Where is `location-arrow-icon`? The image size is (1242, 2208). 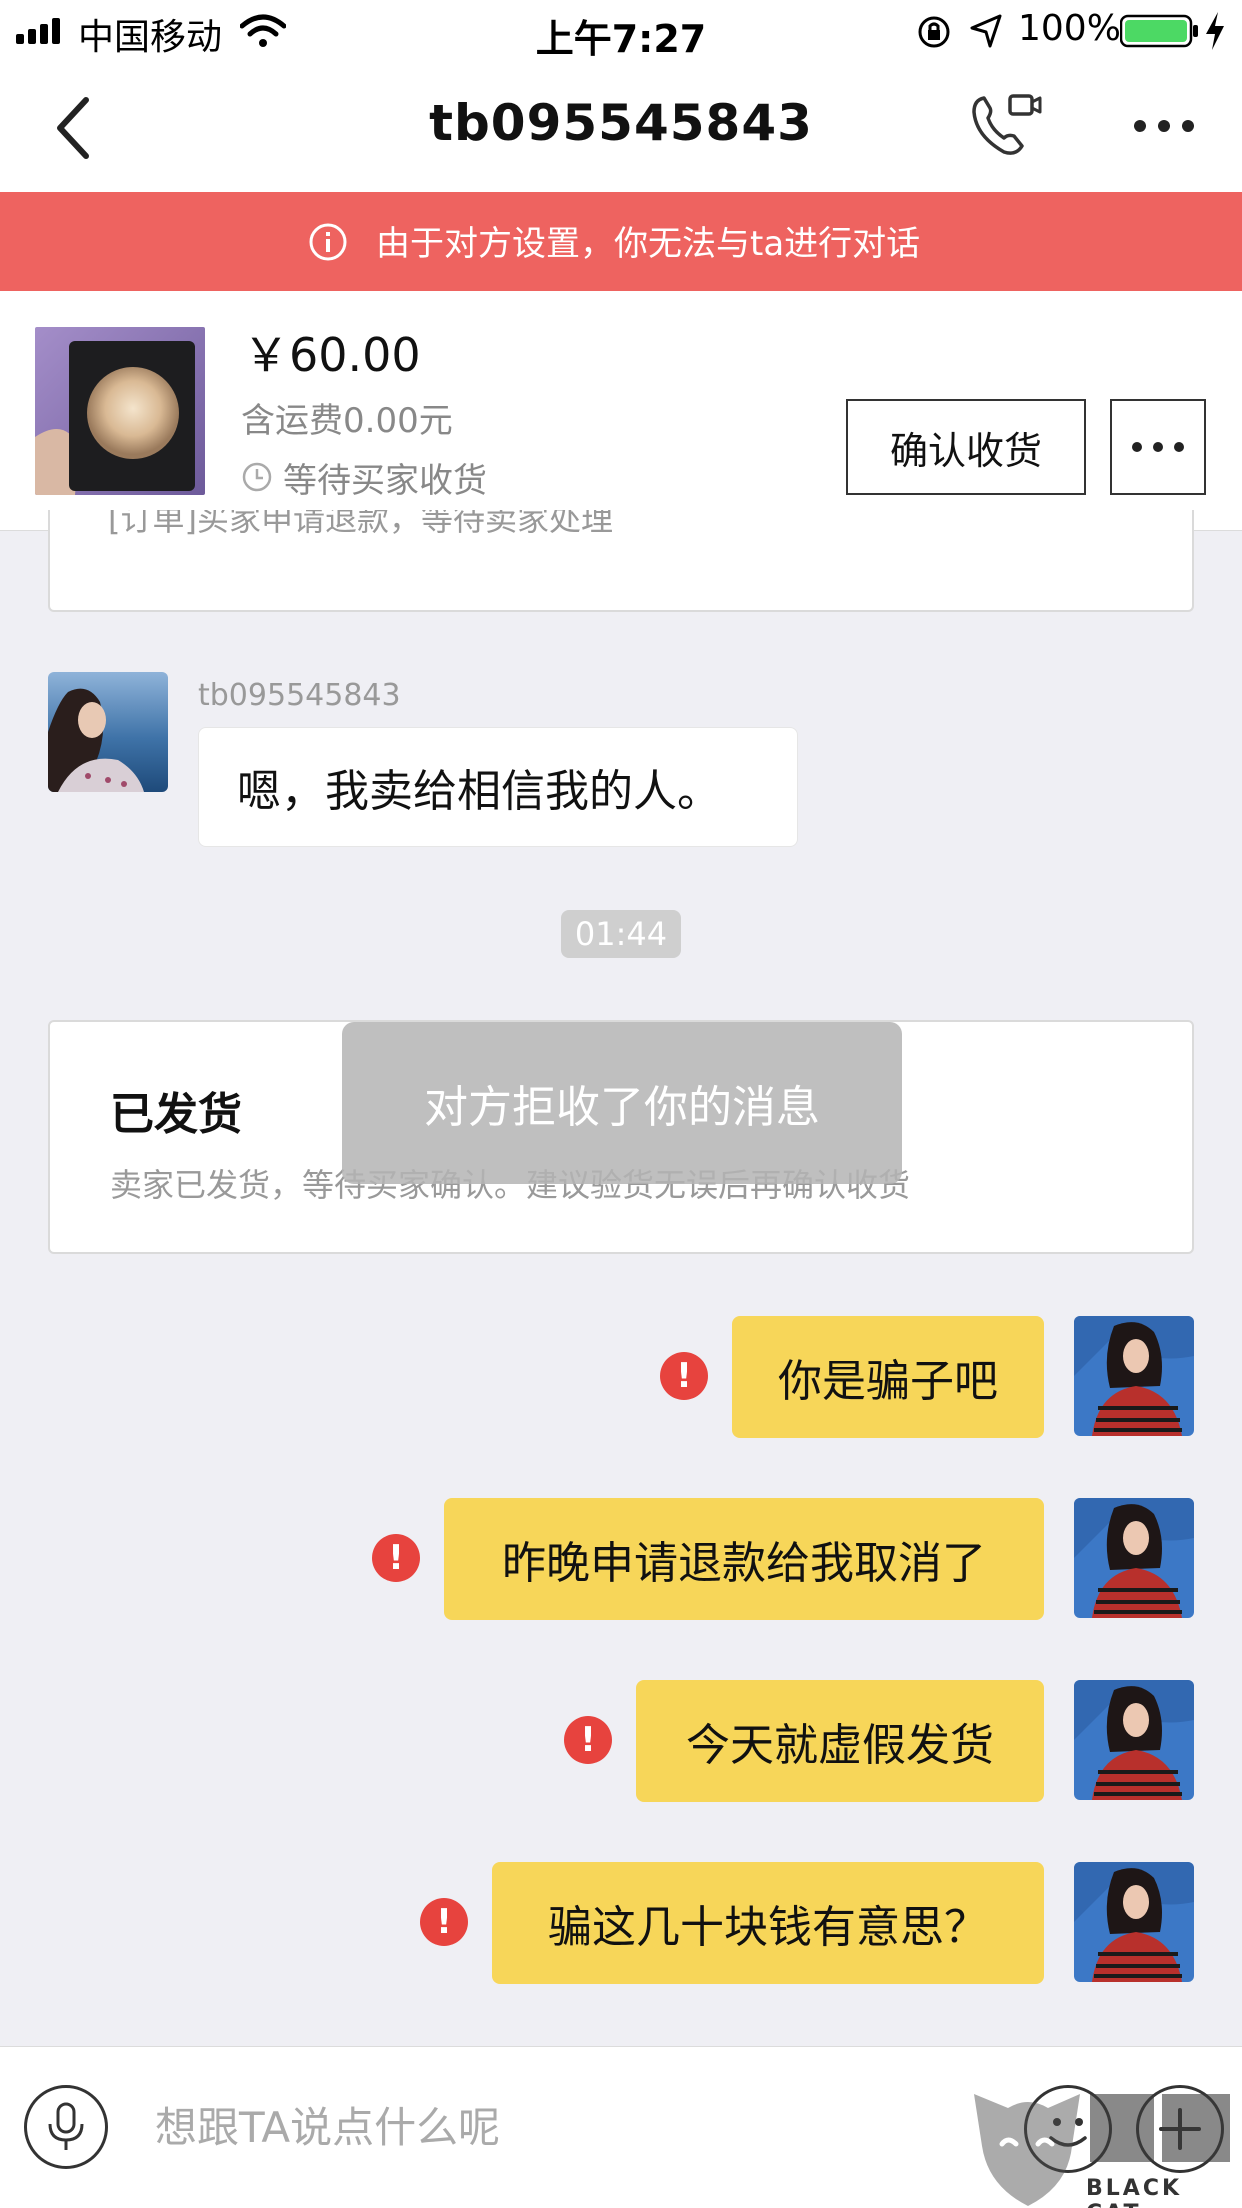 location-arrow-icon is located at coordinates (986, 31).